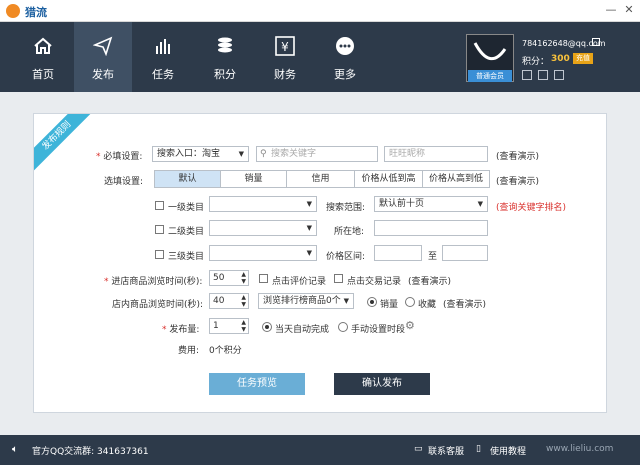  I want to click on favorite-radio, so click(410, 302).